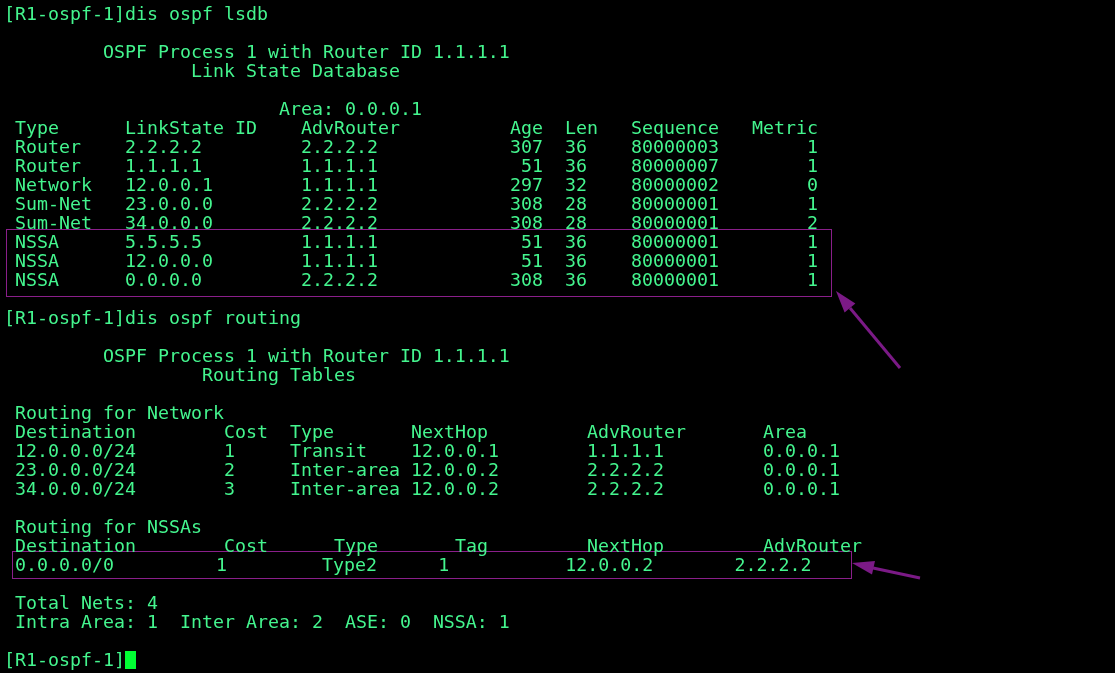 The width and height of the screenshot is (1115, 673). What do you see at coordinates (582, 127) in the screenshot?
I see `column-header: Len` at bounding box center [582, 127].